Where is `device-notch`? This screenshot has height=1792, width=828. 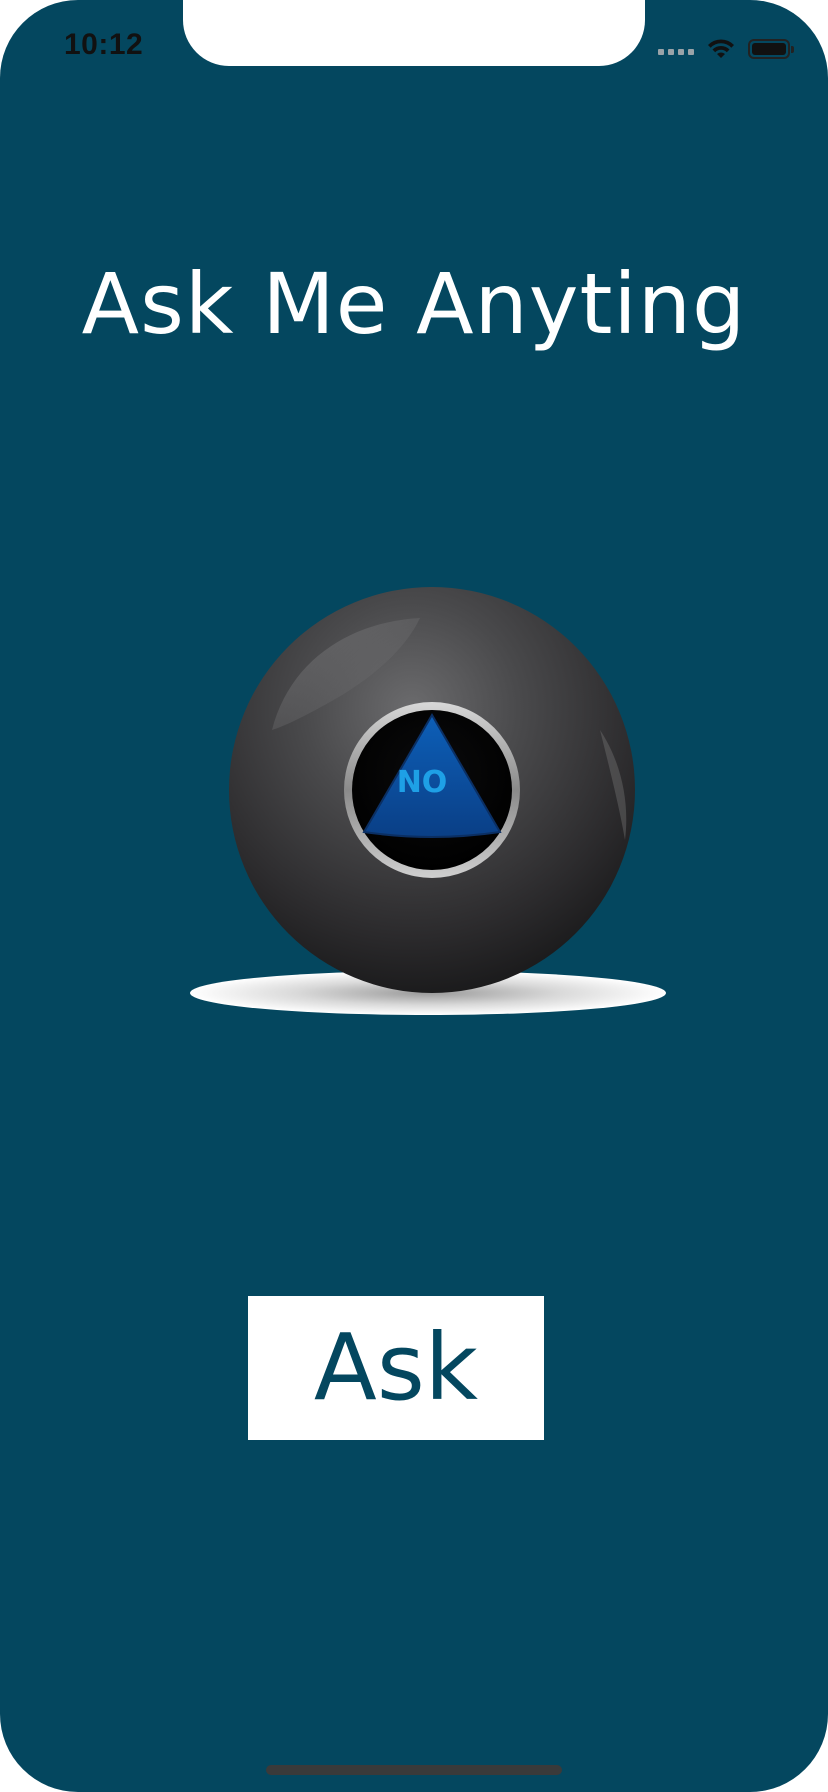
device-notch is located at coordinates (414, 33).